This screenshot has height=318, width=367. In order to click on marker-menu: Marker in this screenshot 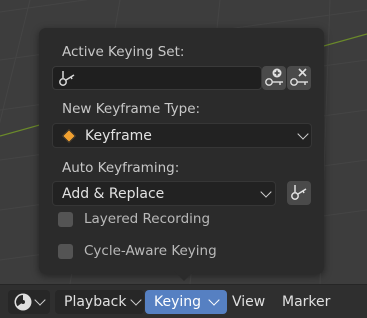, I will do `click(307, 302)`.